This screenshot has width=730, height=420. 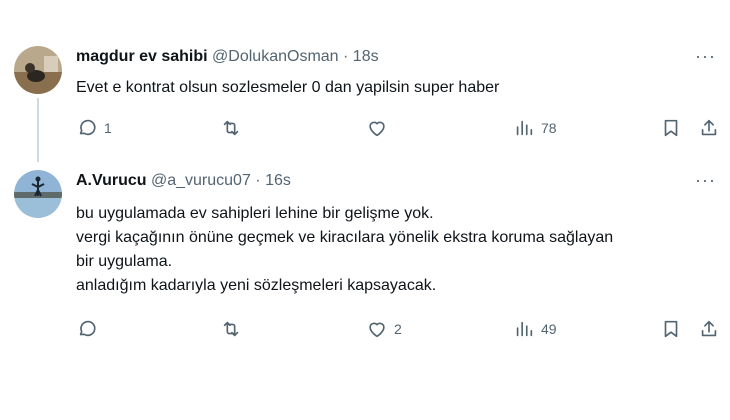 I want to click on display-name: magdur ev sahibi, so click(x=142, y=56).